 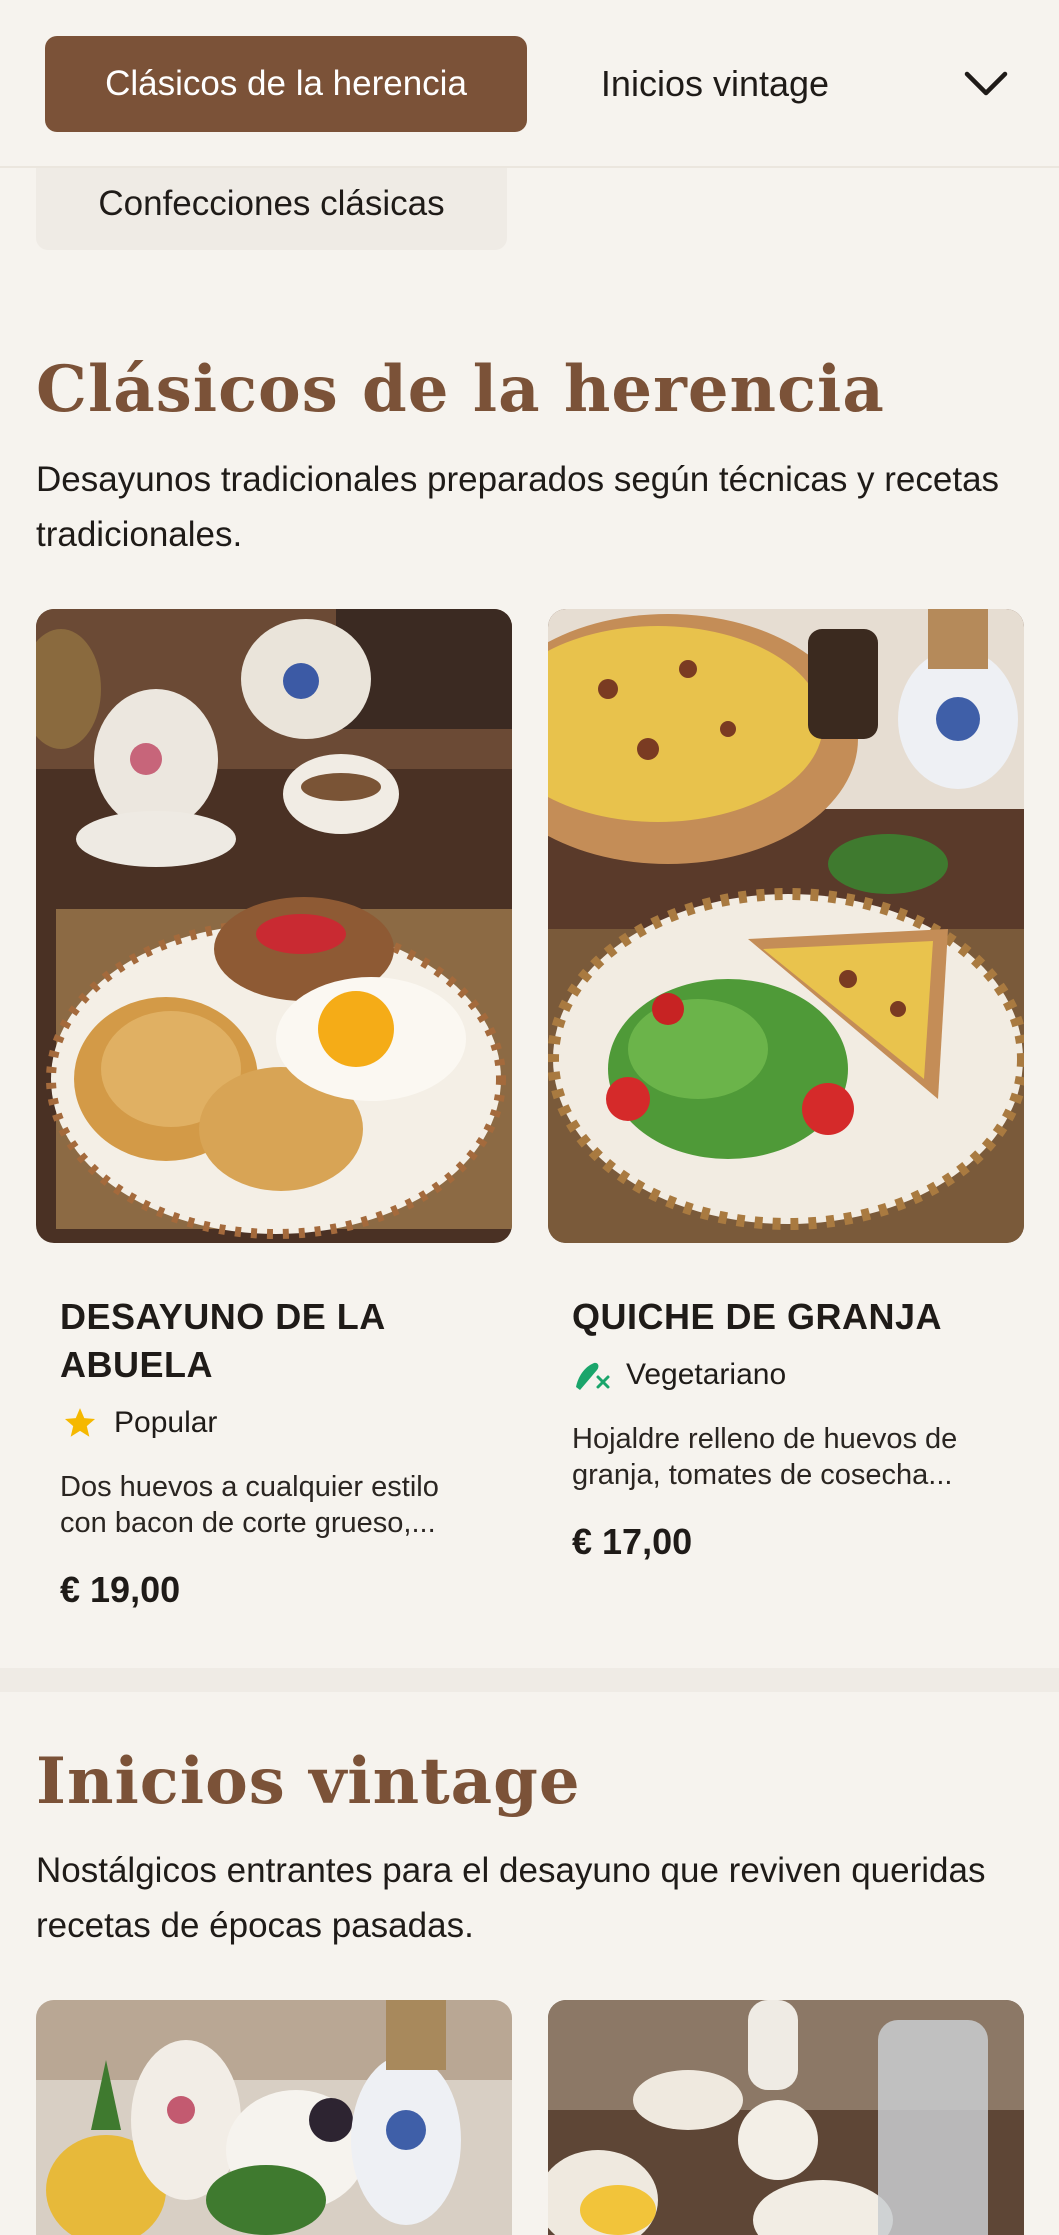 What do you see at coordinates (271, 209) in the screenshot?
I see `tab-confecciones-clasicas: Confecciones clásicas` at bounding box center [271, 209].